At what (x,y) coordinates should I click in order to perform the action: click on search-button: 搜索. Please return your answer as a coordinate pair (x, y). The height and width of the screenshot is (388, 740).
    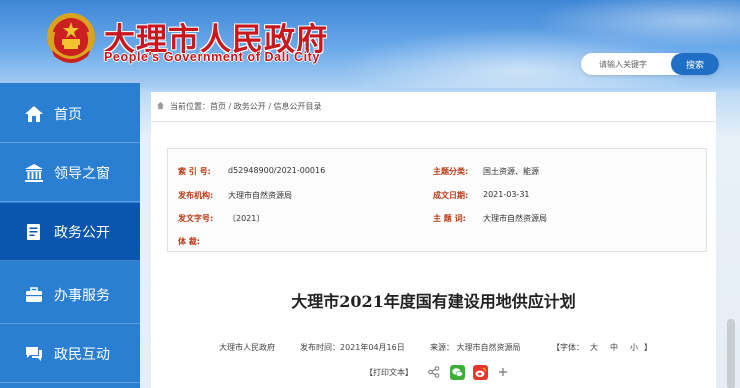
    Looking at the image, I should click on (695, 64).